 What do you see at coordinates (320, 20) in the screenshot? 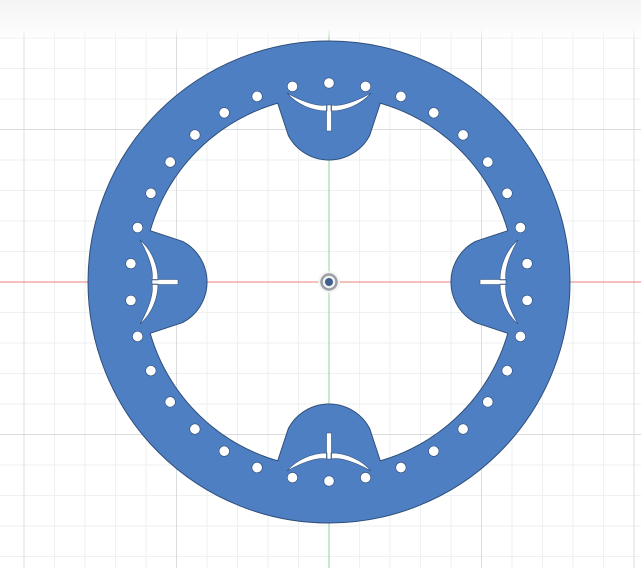
I see `top-toolbar` at bounding box center [320, 20].